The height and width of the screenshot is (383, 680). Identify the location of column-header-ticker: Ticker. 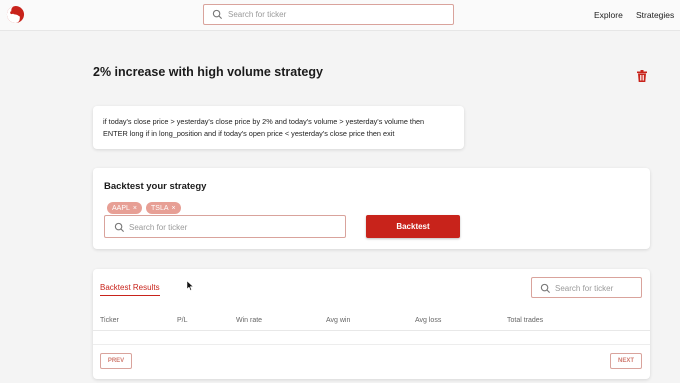
(109, 320).